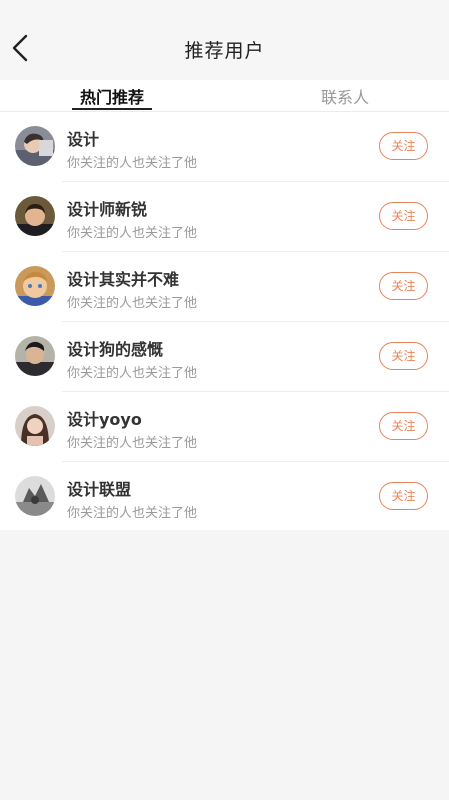  I want to click on user-name: 设计师新锐, so click(107, 209).